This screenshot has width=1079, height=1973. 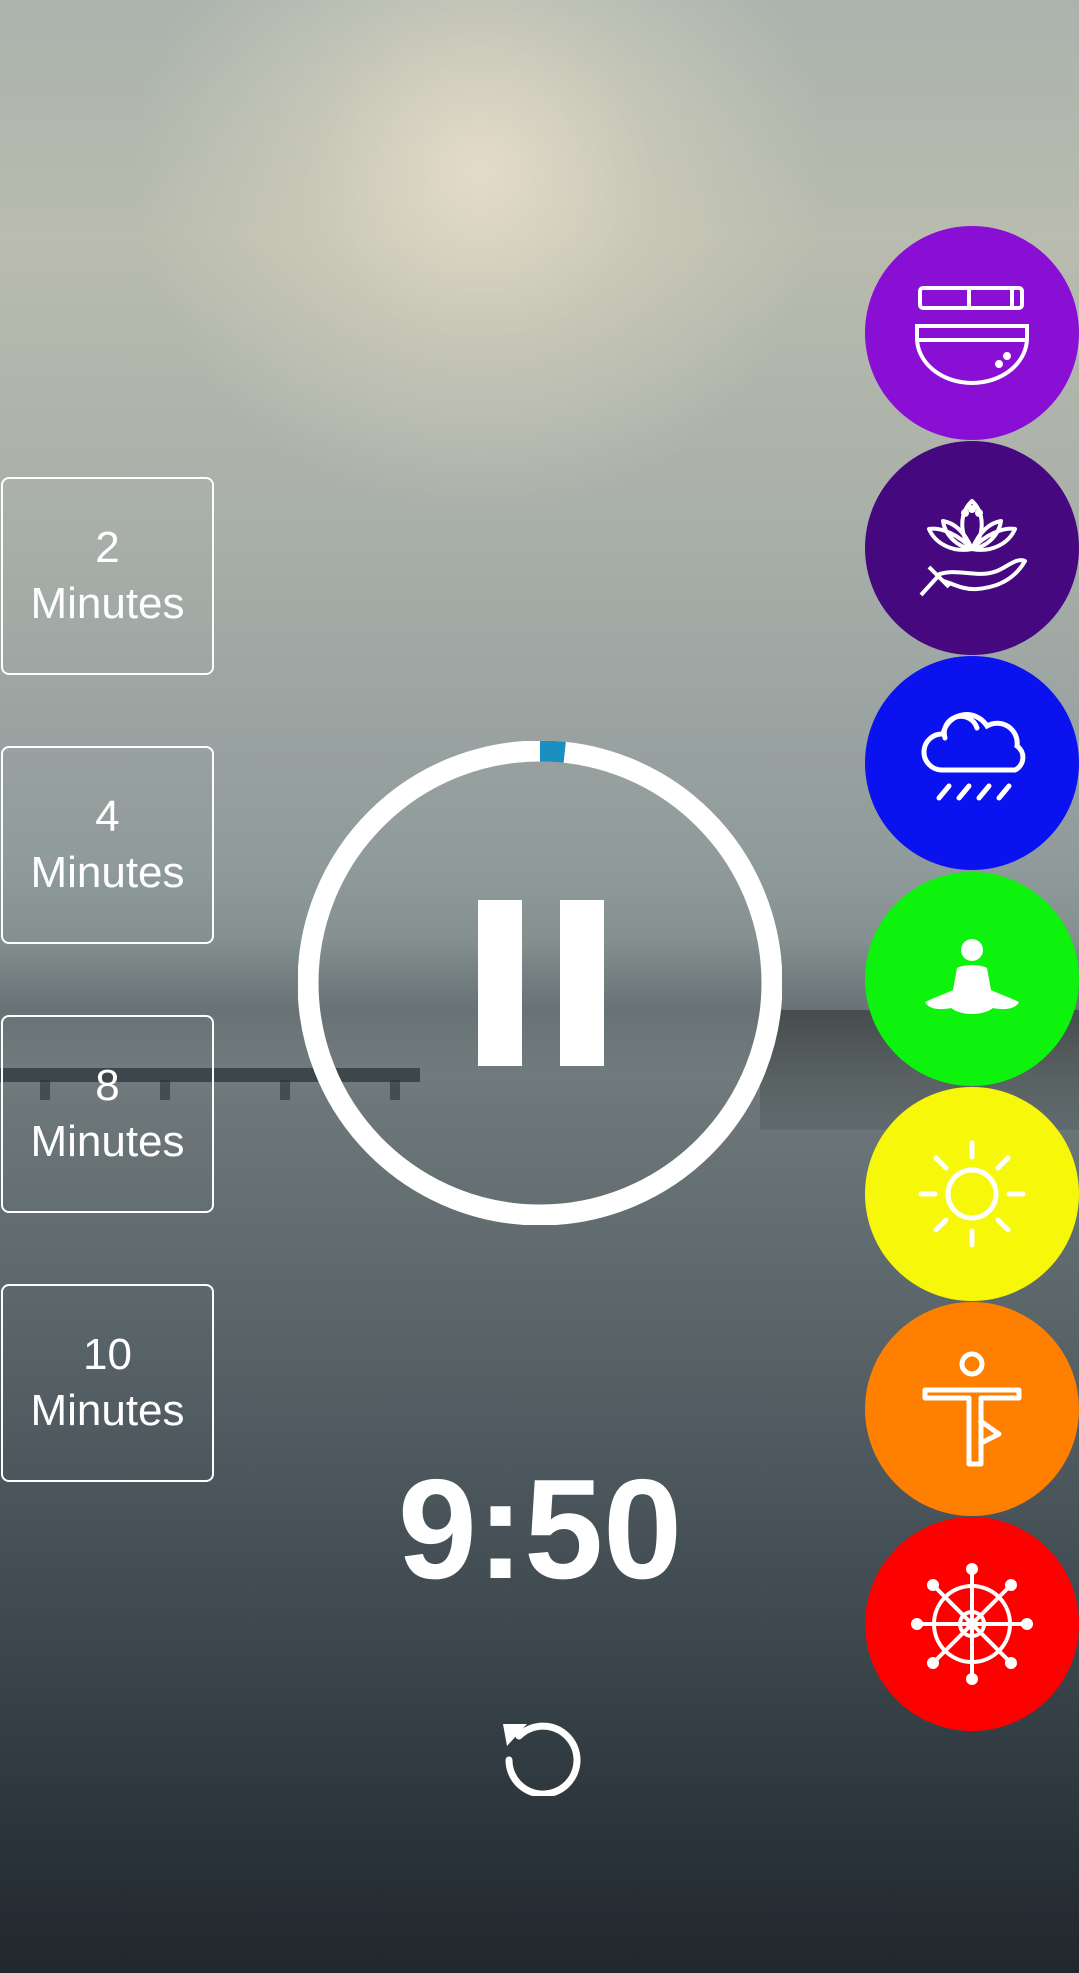 What do you see at coordinates (107, 576) in the screenshot?
I see `duration-2-minutes-button: 2 Minutes` at bounding box center [107, 576].